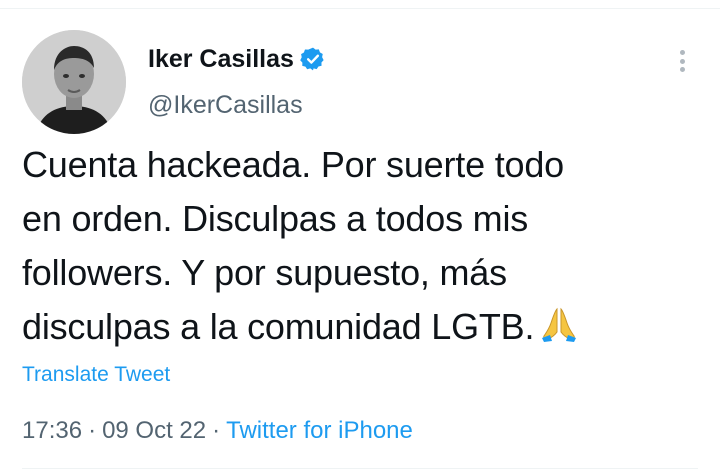 This screenshot has width=720, height=471. Describe the element at coordinates (96, 375) in the screenshot. I see `translate-tweet-link: Translate Tweet` at that location.